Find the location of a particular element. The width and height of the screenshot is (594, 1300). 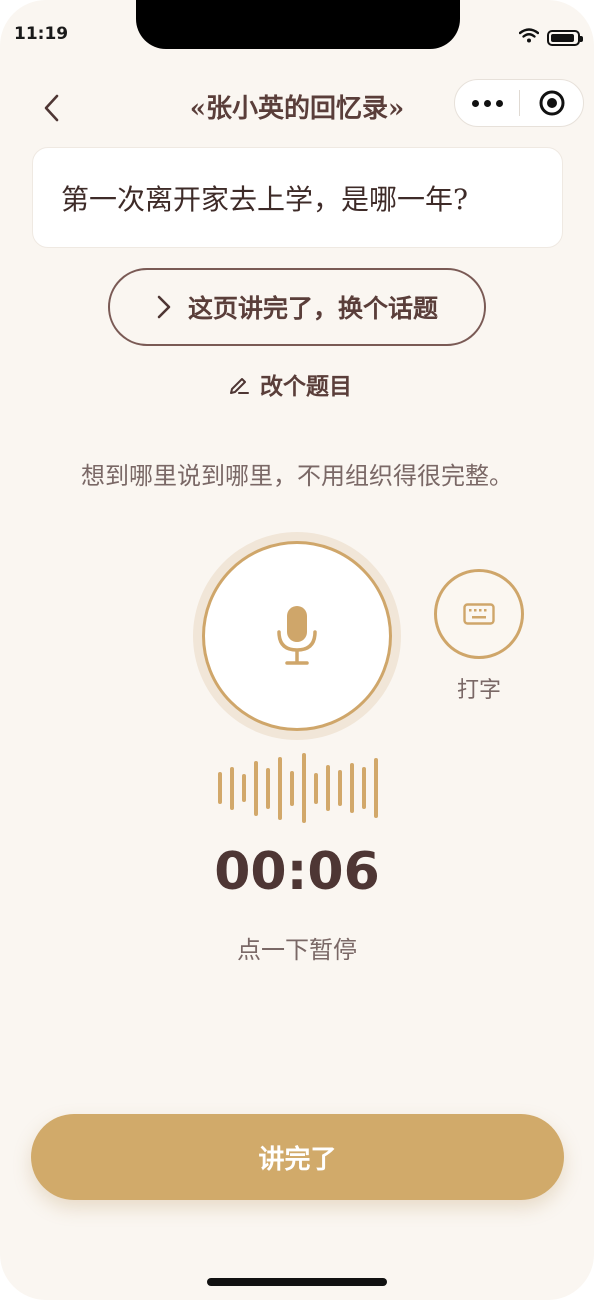

more-menu-button is located at coordinates (487, 103).